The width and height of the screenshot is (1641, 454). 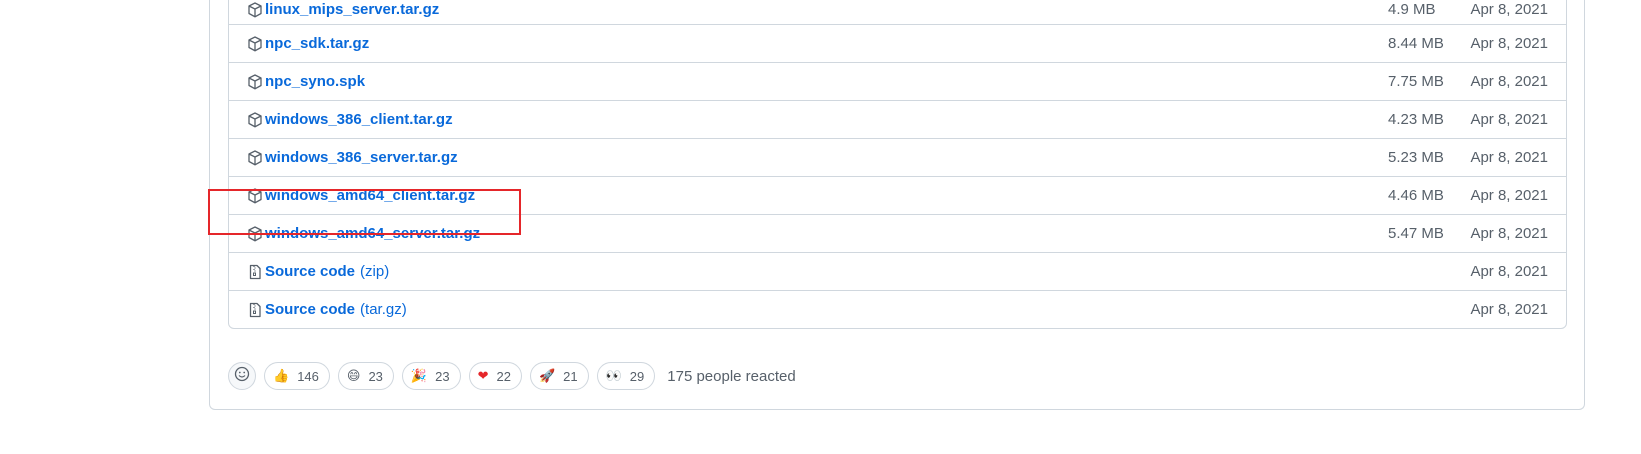 What do you see at coordinates (613, 376) in the screenshot?
I see `eyes-icon: 👀` at bounding box center [613, 376].